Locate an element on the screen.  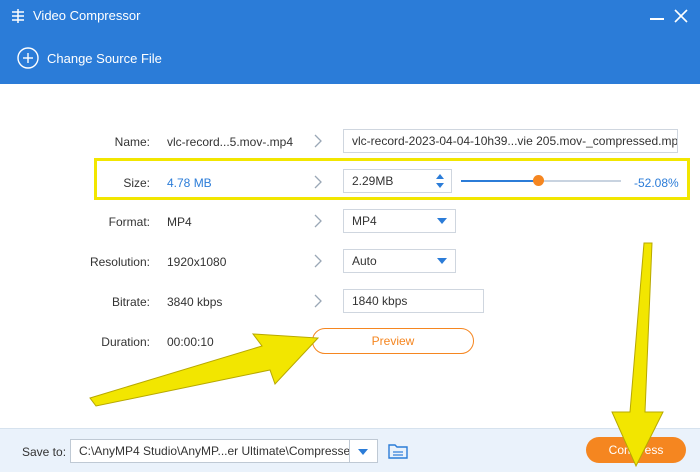
name-label: Name: is located at coordinates (132, 142).